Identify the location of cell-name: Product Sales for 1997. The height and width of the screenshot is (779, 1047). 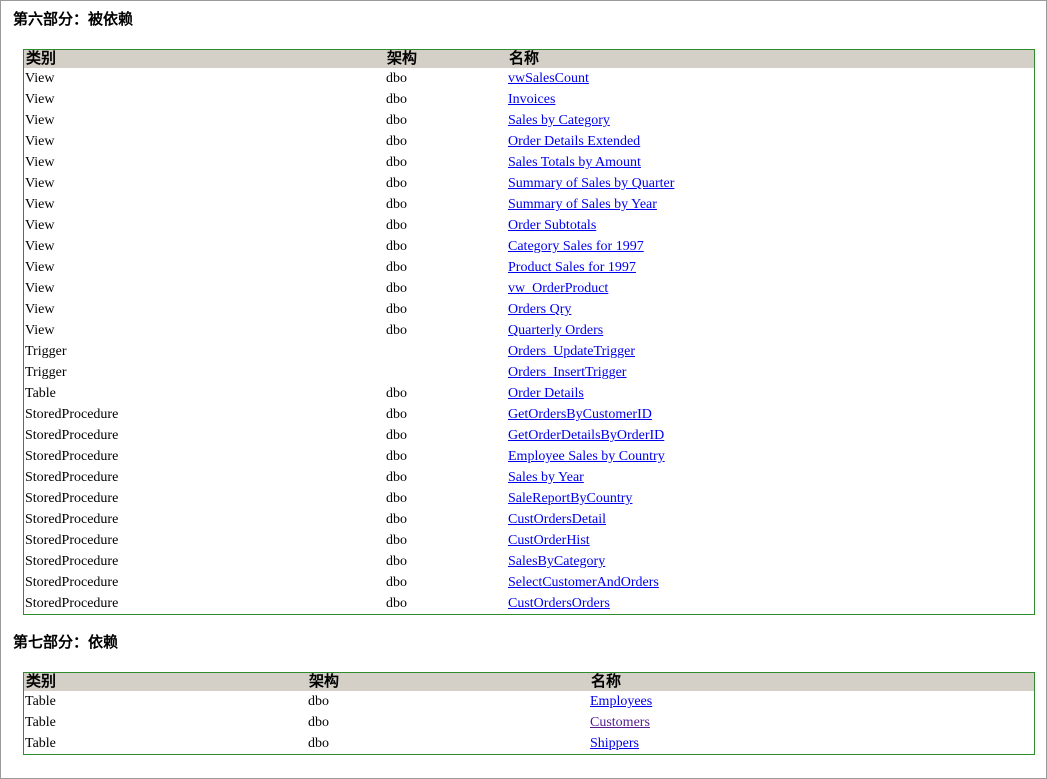
(770, 267).